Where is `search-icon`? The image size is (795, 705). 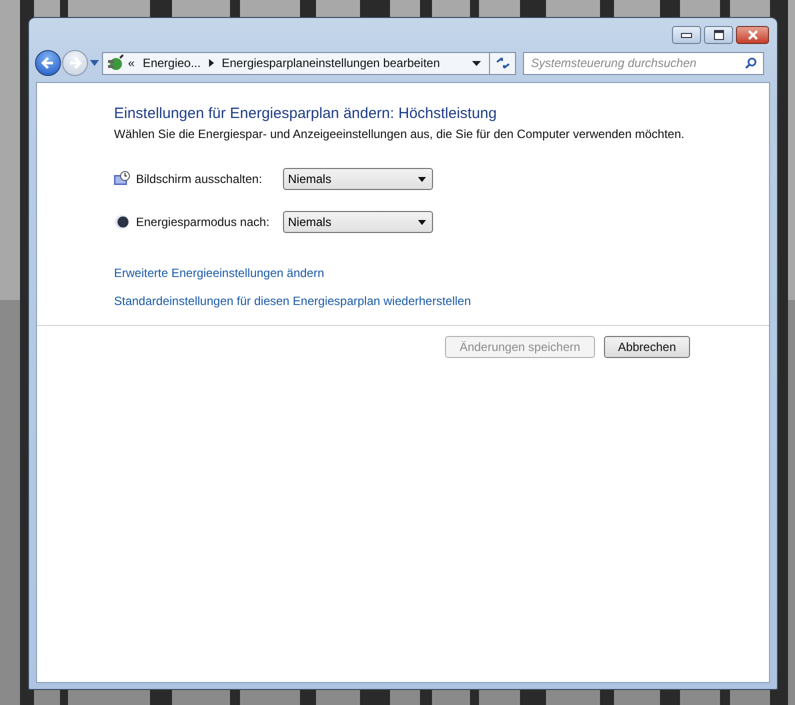 search-icon is located at coordinates (751, 63).